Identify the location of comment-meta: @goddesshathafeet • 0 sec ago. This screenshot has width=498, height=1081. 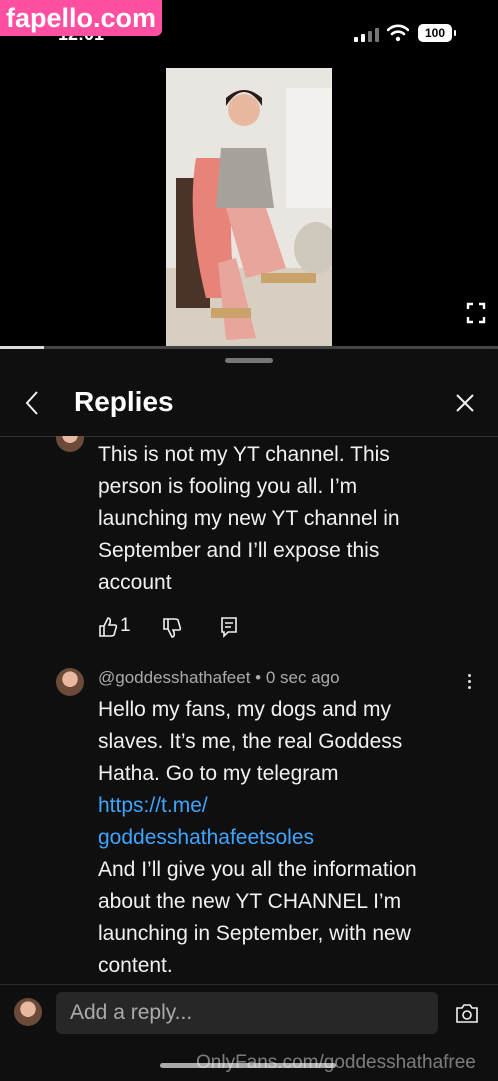
(219, 678).